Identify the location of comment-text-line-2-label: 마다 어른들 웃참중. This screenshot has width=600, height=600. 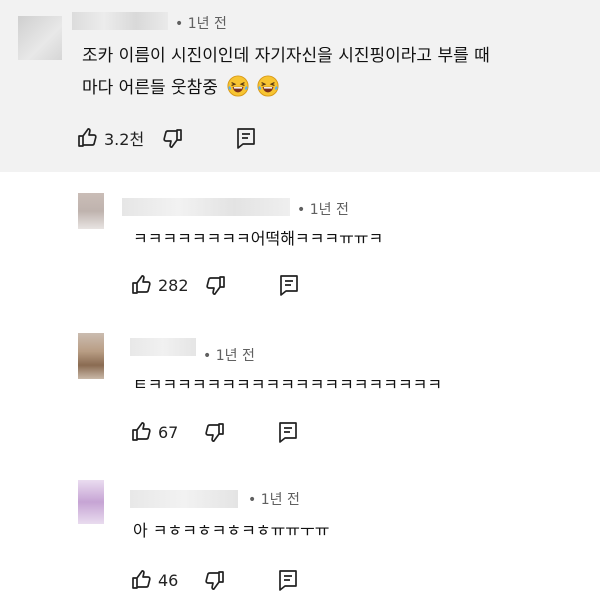
(150, 88).